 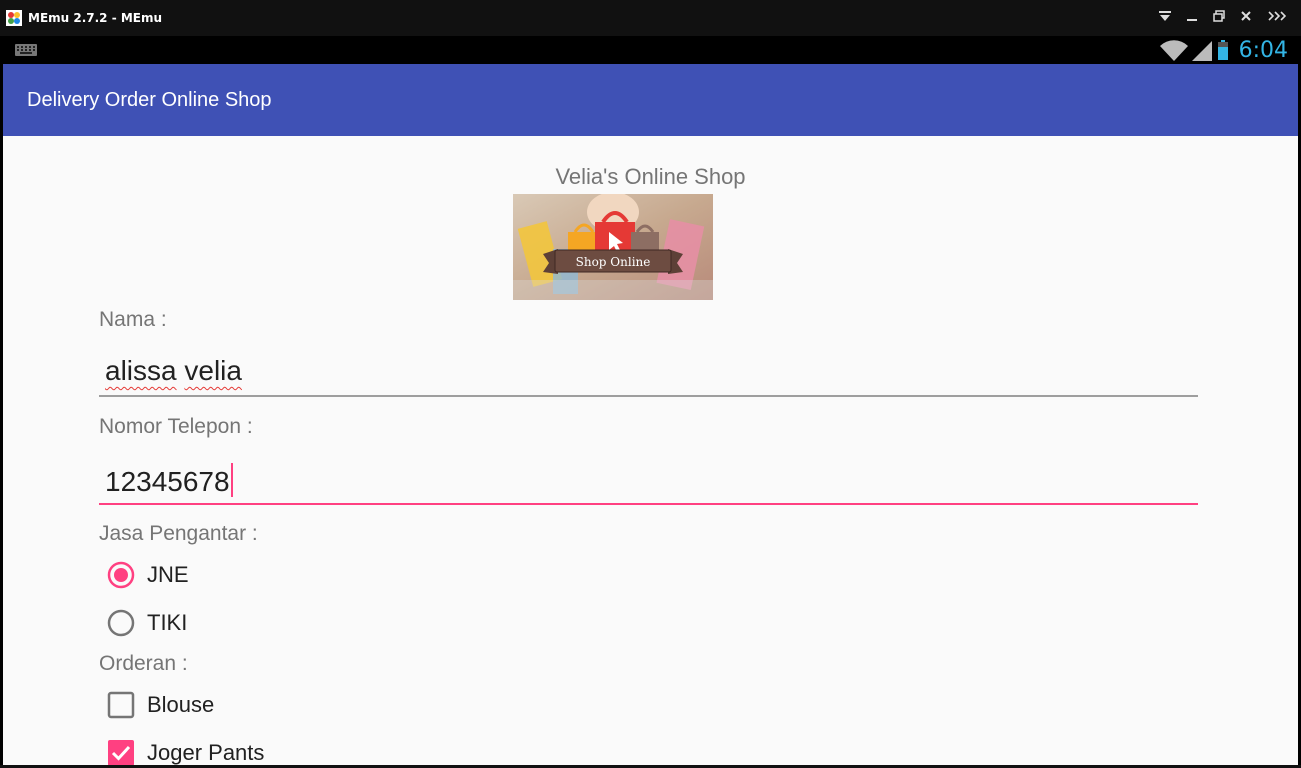 I want to click on phone-value: 12345678, so click(x=167, y=481).